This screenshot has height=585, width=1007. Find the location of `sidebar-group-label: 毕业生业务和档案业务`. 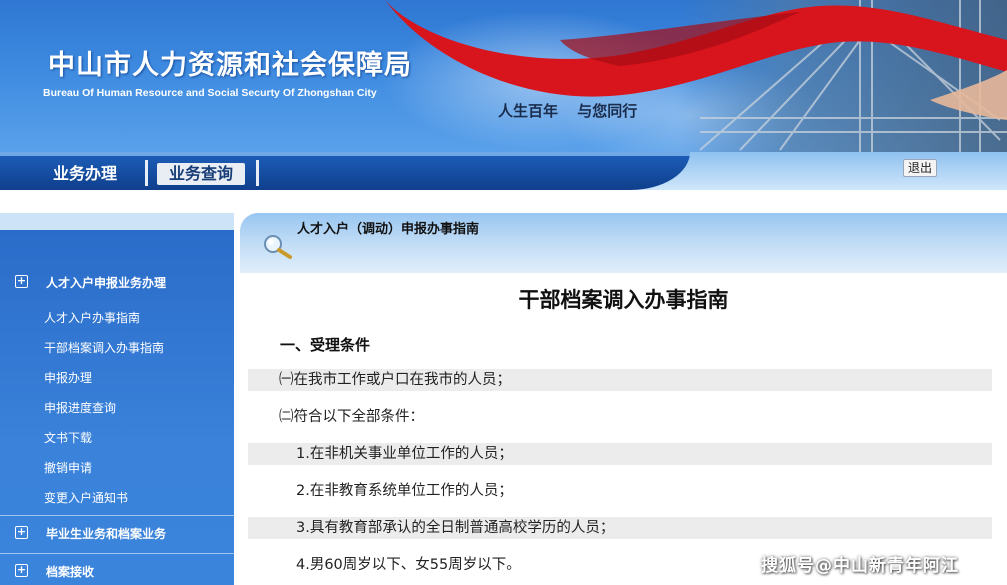

sidebar-group-label: 毕业生业务和档案业务 is located at coordinates (106, 534).